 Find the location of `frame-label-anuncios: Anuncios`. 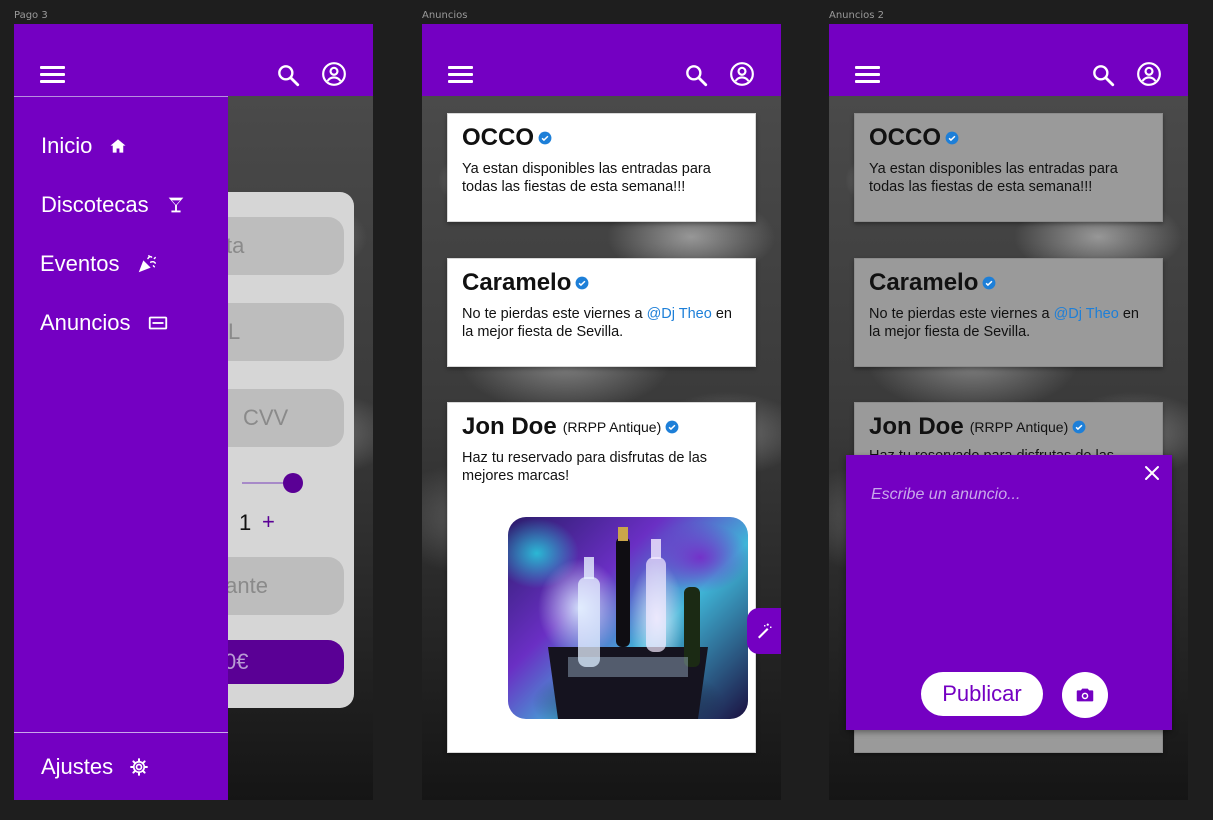

frame-label-anuncios: Anuncios is located at coordinates (445, 15).